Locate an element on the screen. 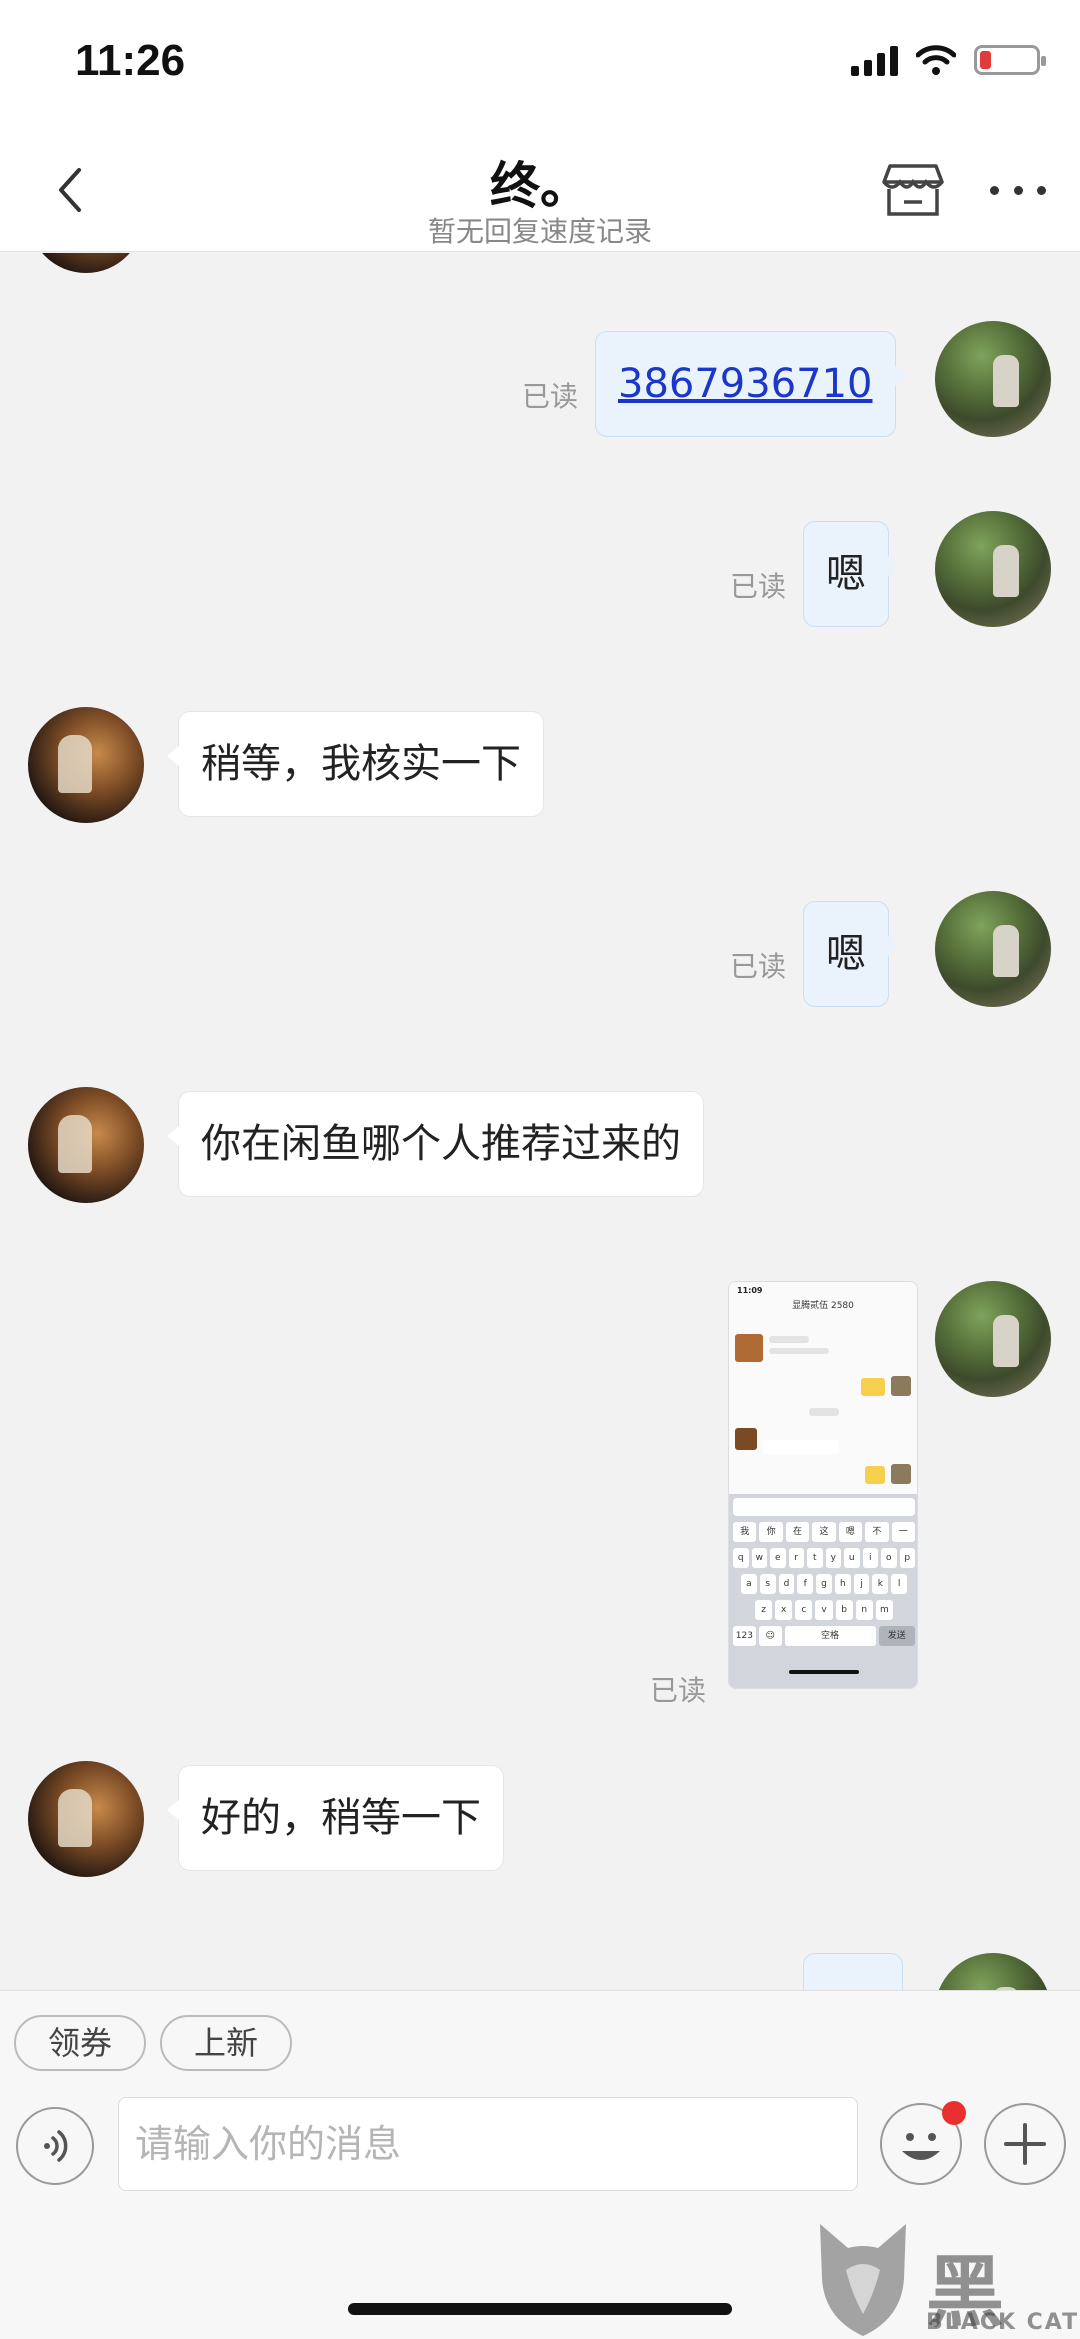 The height and width of the screenshot is (2339, 1080). more-actions-button is located at coordinates (1025, 2144).